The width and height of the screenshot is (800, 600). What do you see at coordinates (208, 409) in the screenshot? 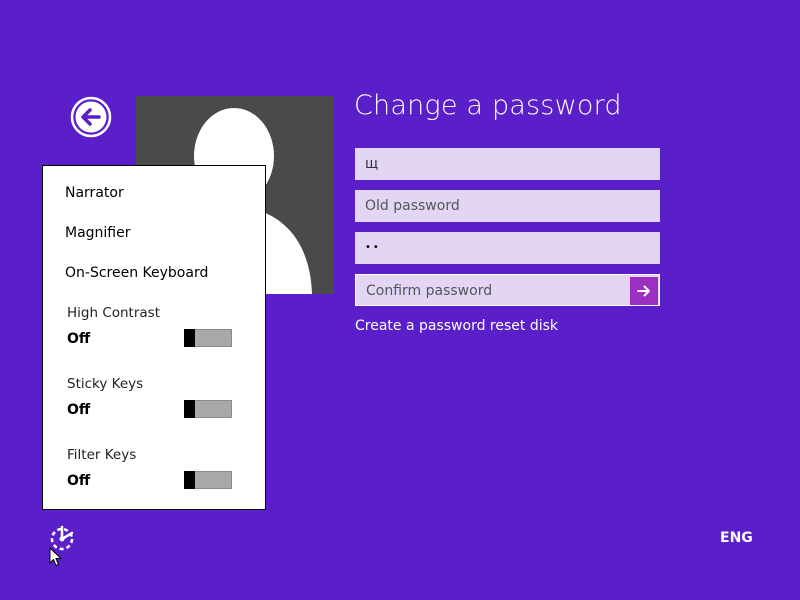
I see `sticky-keys-toggle` at bounding box center [208, 409].